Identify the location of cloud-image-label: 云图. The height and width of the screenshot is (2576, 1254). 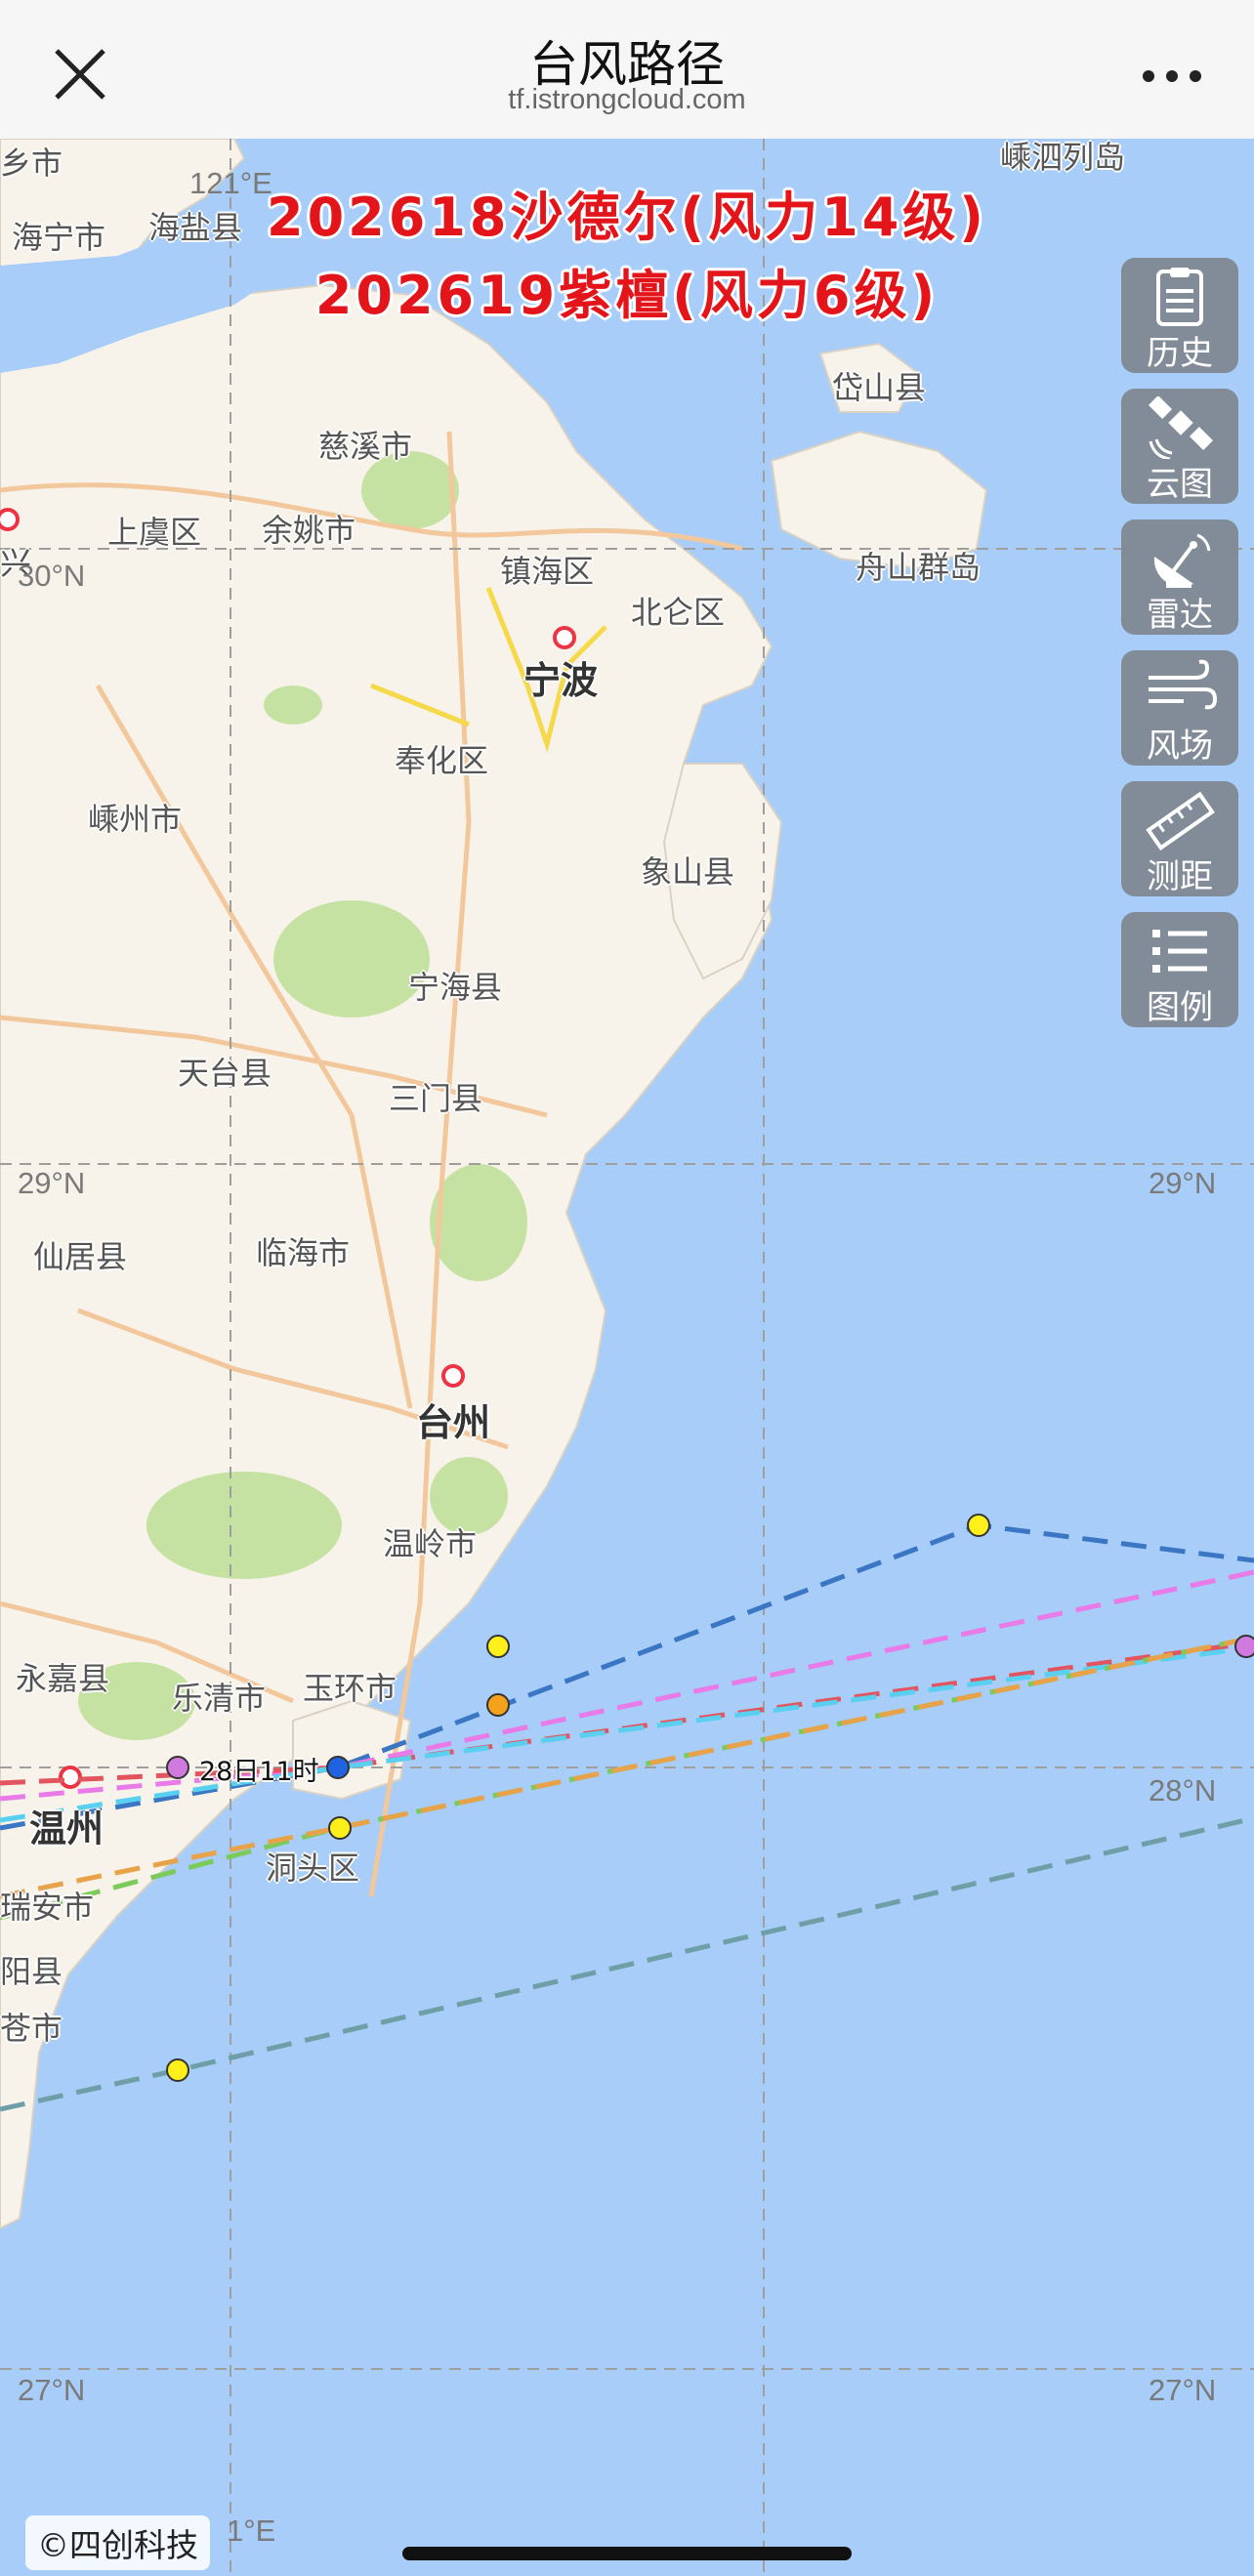
(1180, 484).